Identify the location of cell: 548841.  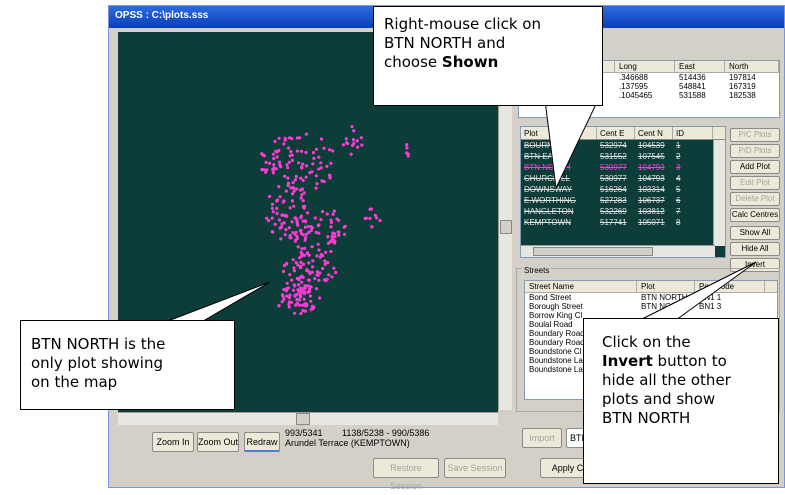
(692, 86).